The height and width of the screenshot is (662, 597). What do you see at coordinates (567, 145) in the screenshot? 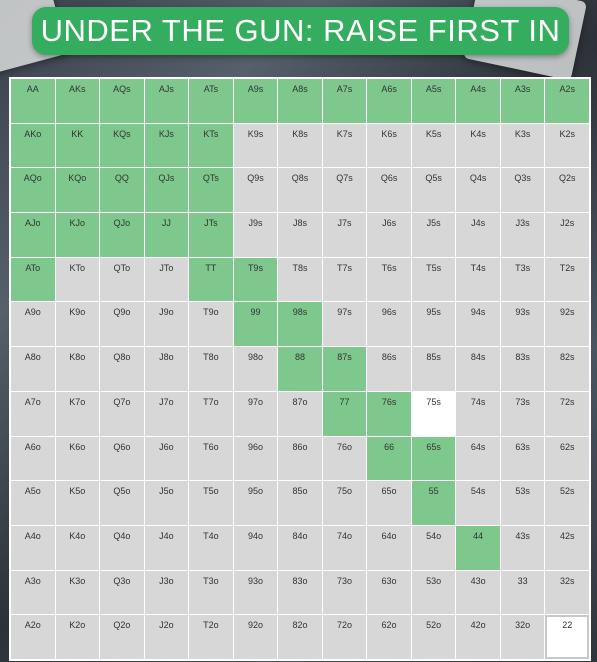
I see `hand-cell-k2s: K2s` at bounding box center [567, 145].